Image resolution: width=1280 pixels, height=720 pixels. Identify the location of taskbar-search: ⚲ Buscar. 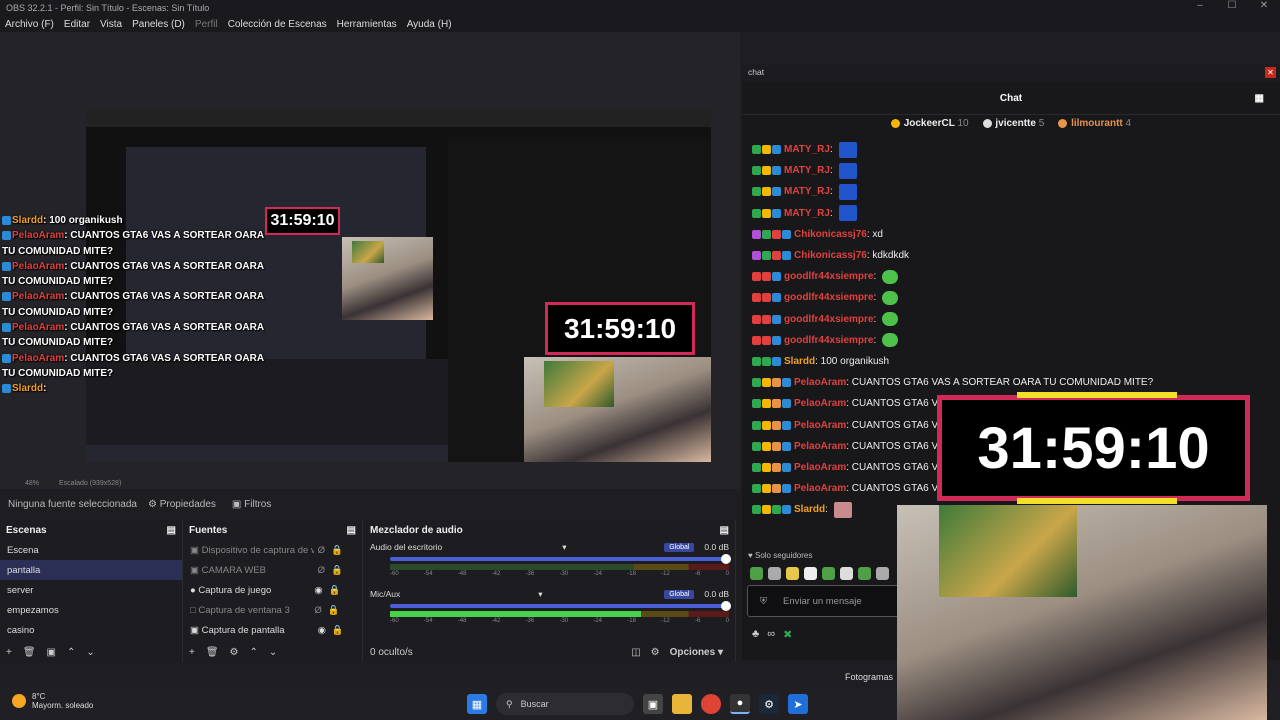
(565, 704).